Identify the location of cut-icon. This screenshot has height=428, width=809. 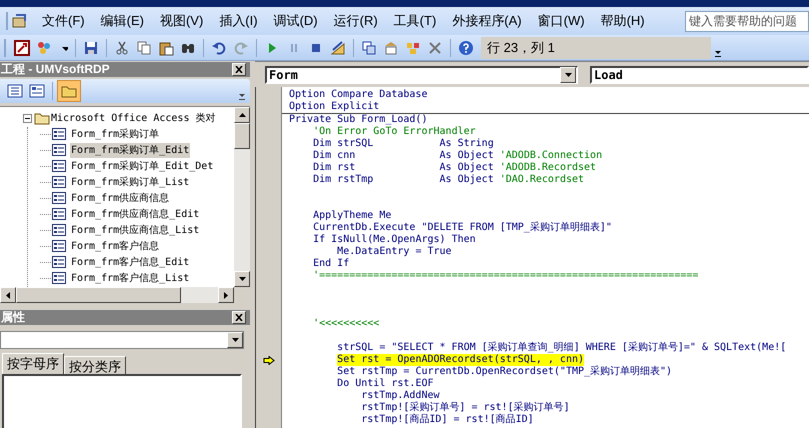
(122, 48).